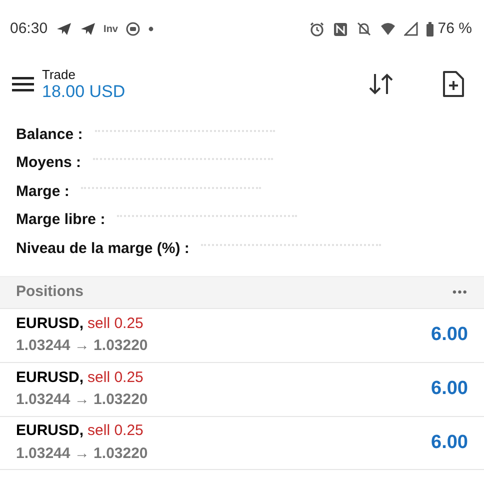  What do you see at coordinates (411, 29) in the screenshot?
I see `signal-icon` at bounding box center [411, 29].